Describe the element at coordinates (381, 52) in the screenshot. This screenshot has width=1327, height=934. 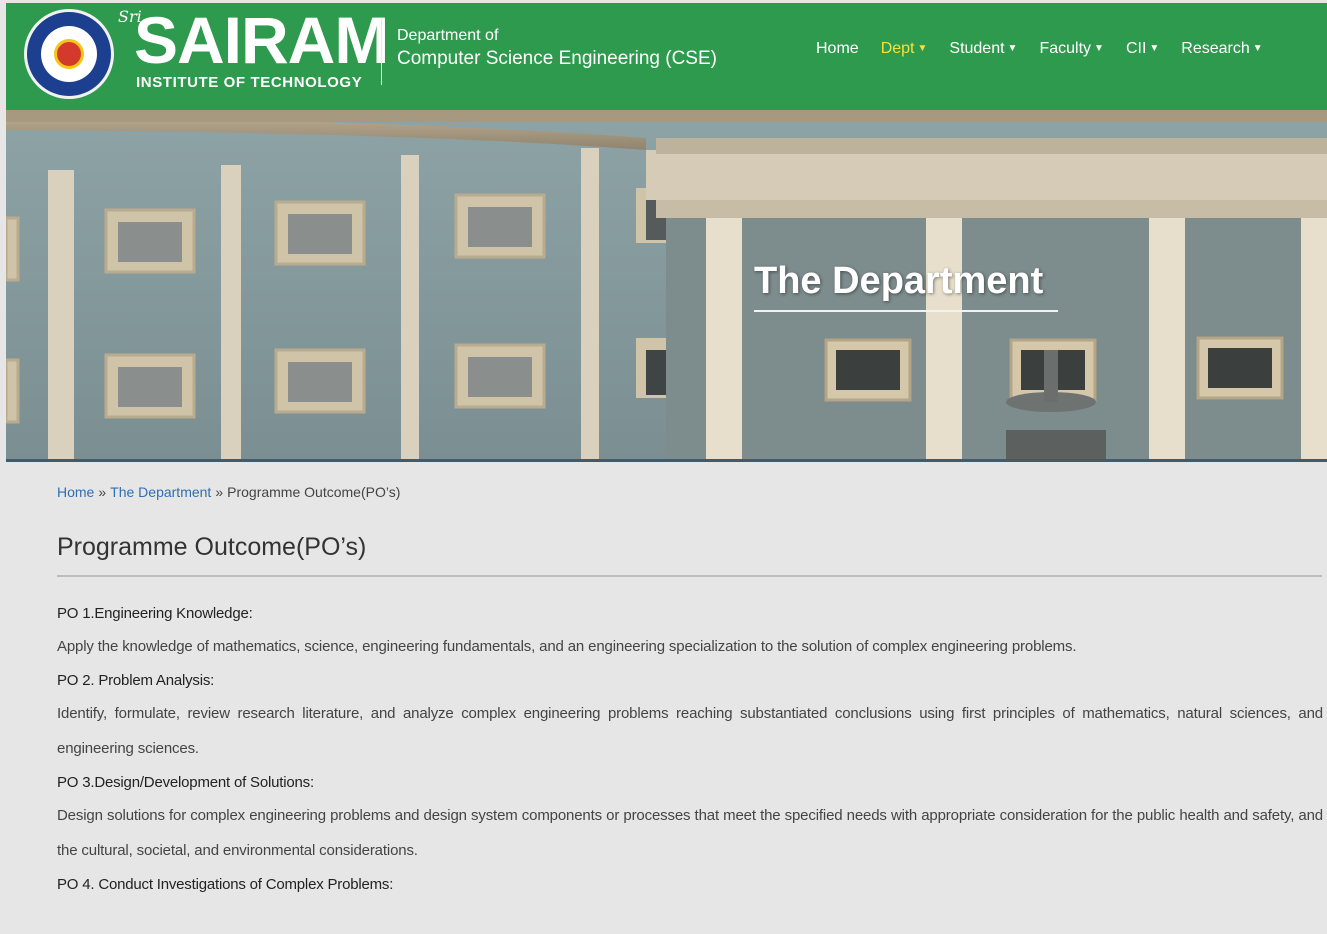
I see `brand-divider` at that location.